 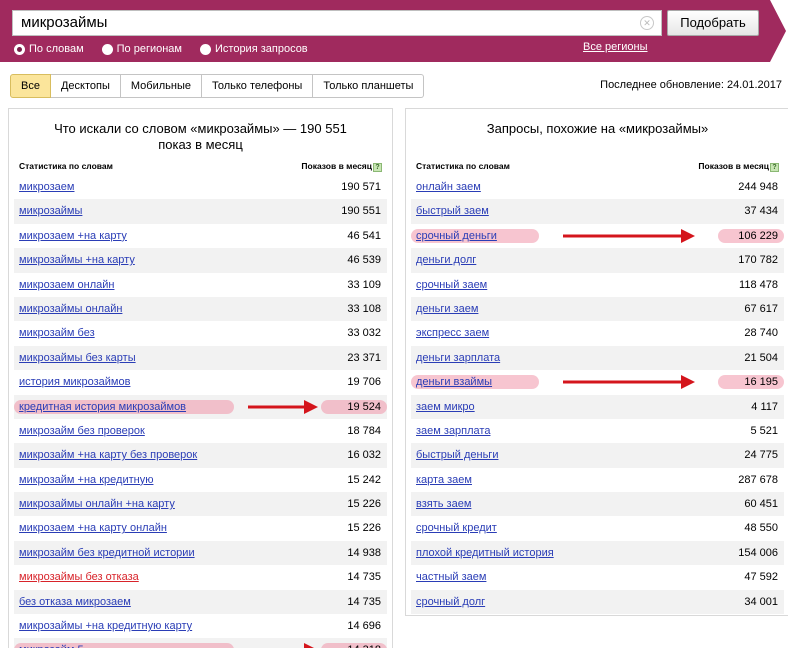 I want to click on impressions-count: 67 617, so click(x=761, y=308).